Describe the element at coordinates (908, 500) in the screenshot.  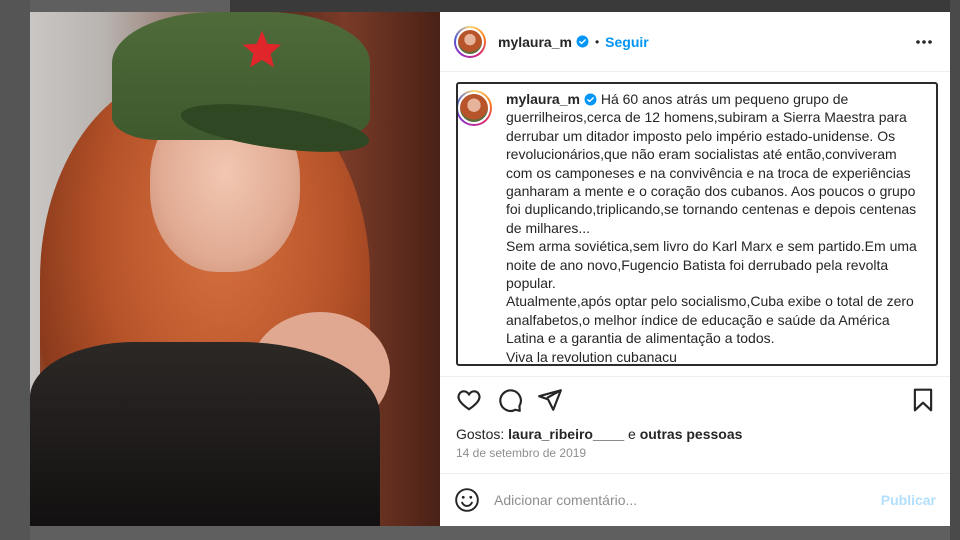
I see `publish-button: Publicar` at that location.